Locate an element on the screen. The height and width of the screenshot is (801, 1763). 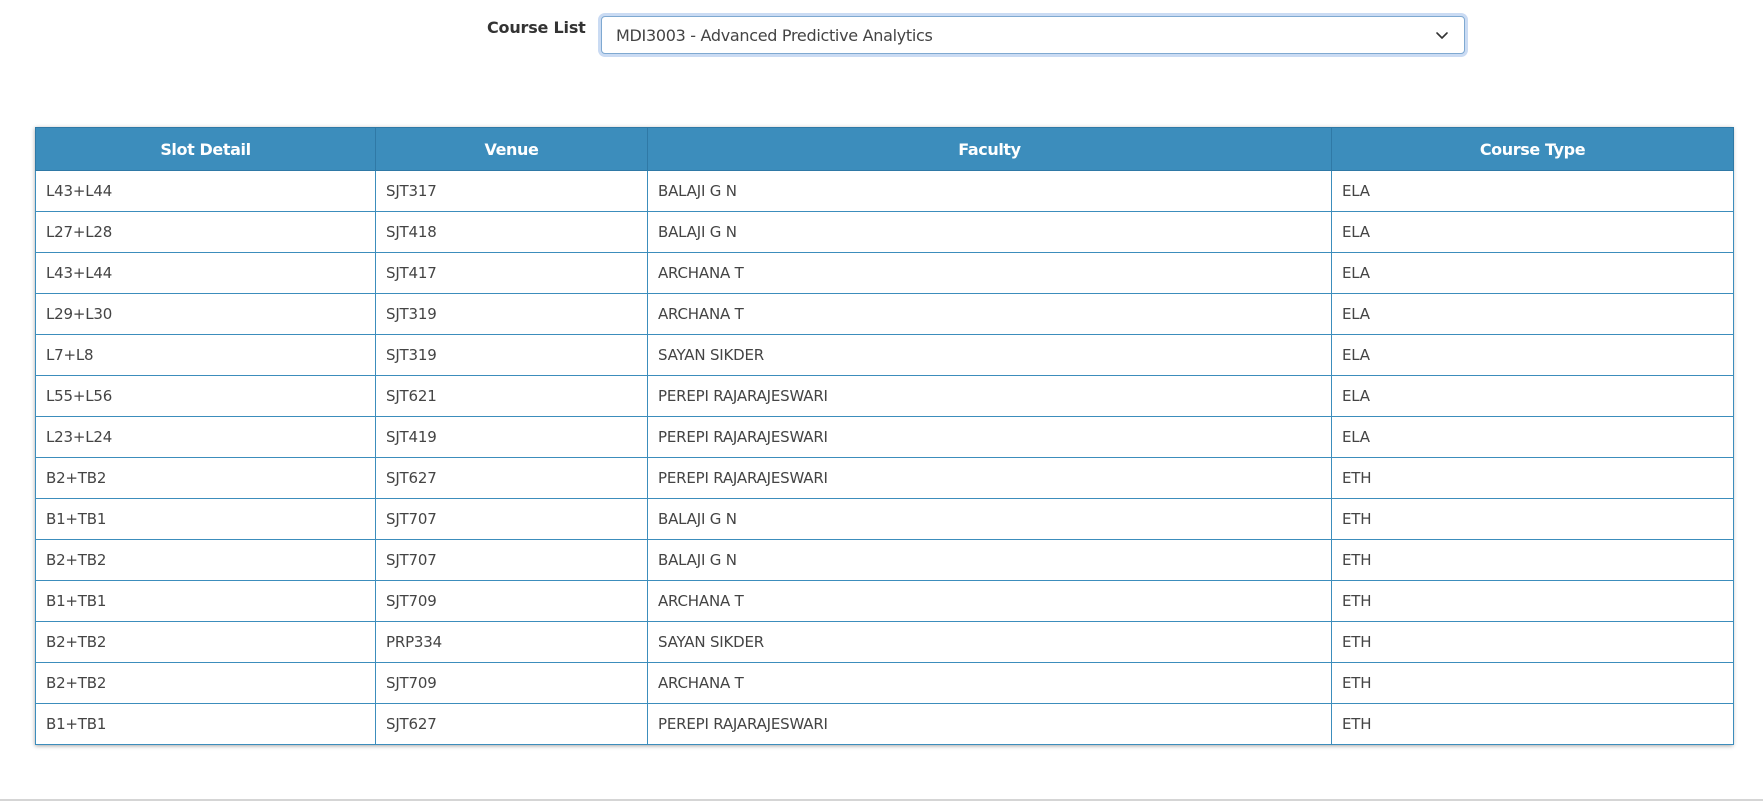
table-row: L7+L8 SJT319 SAYAN SIKDER ELA is located at coordinates (884, 355).